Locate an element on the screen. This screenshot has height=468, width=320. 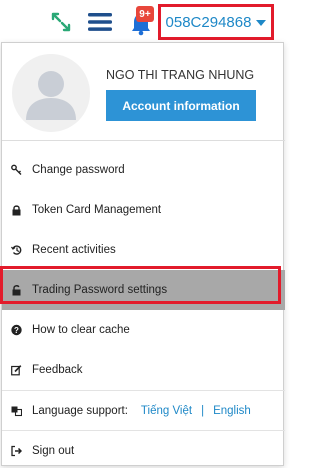
unlock-icon is located at coordinates (16, 290).